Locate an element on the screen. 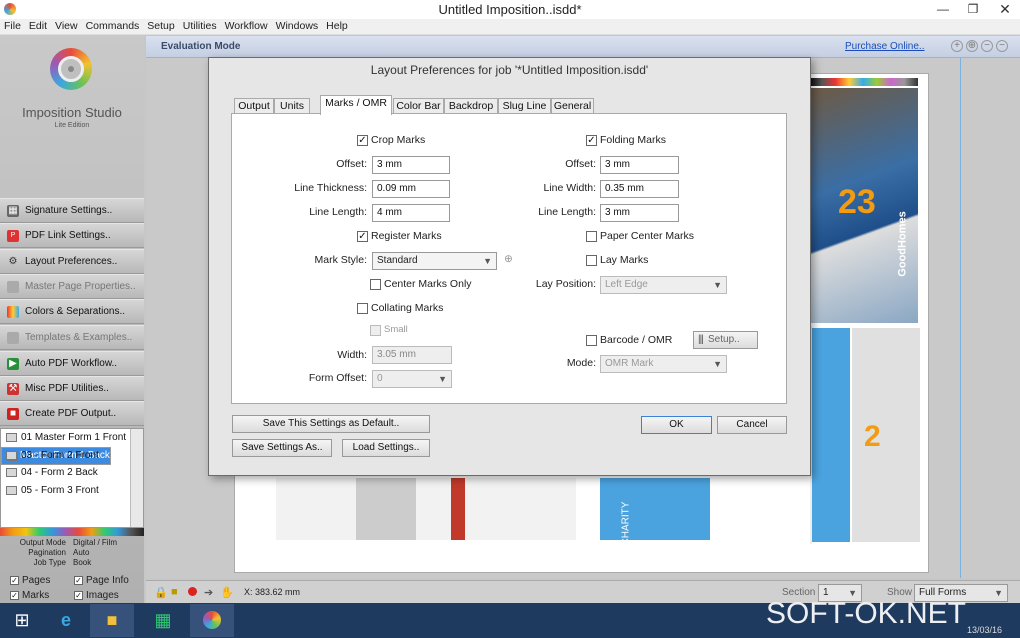  zoom-reset-icon: − is located at coordinates (1002, 46).